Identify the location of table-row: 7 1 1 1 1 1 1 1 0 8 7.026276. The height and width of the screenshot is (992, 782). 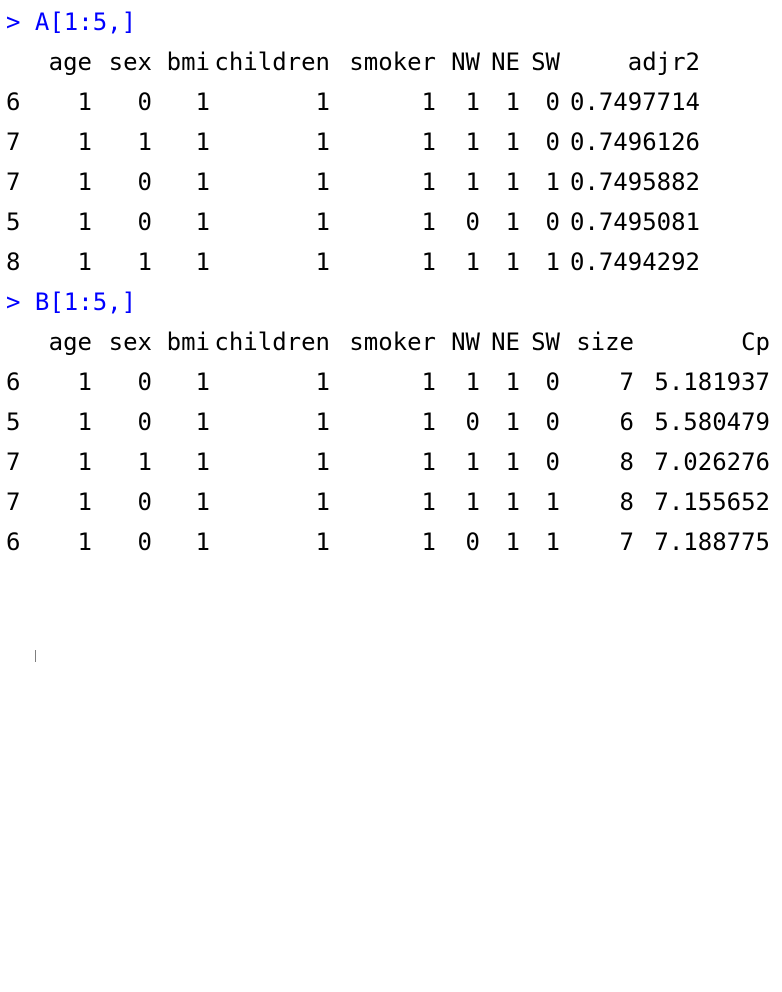
(388, 462).